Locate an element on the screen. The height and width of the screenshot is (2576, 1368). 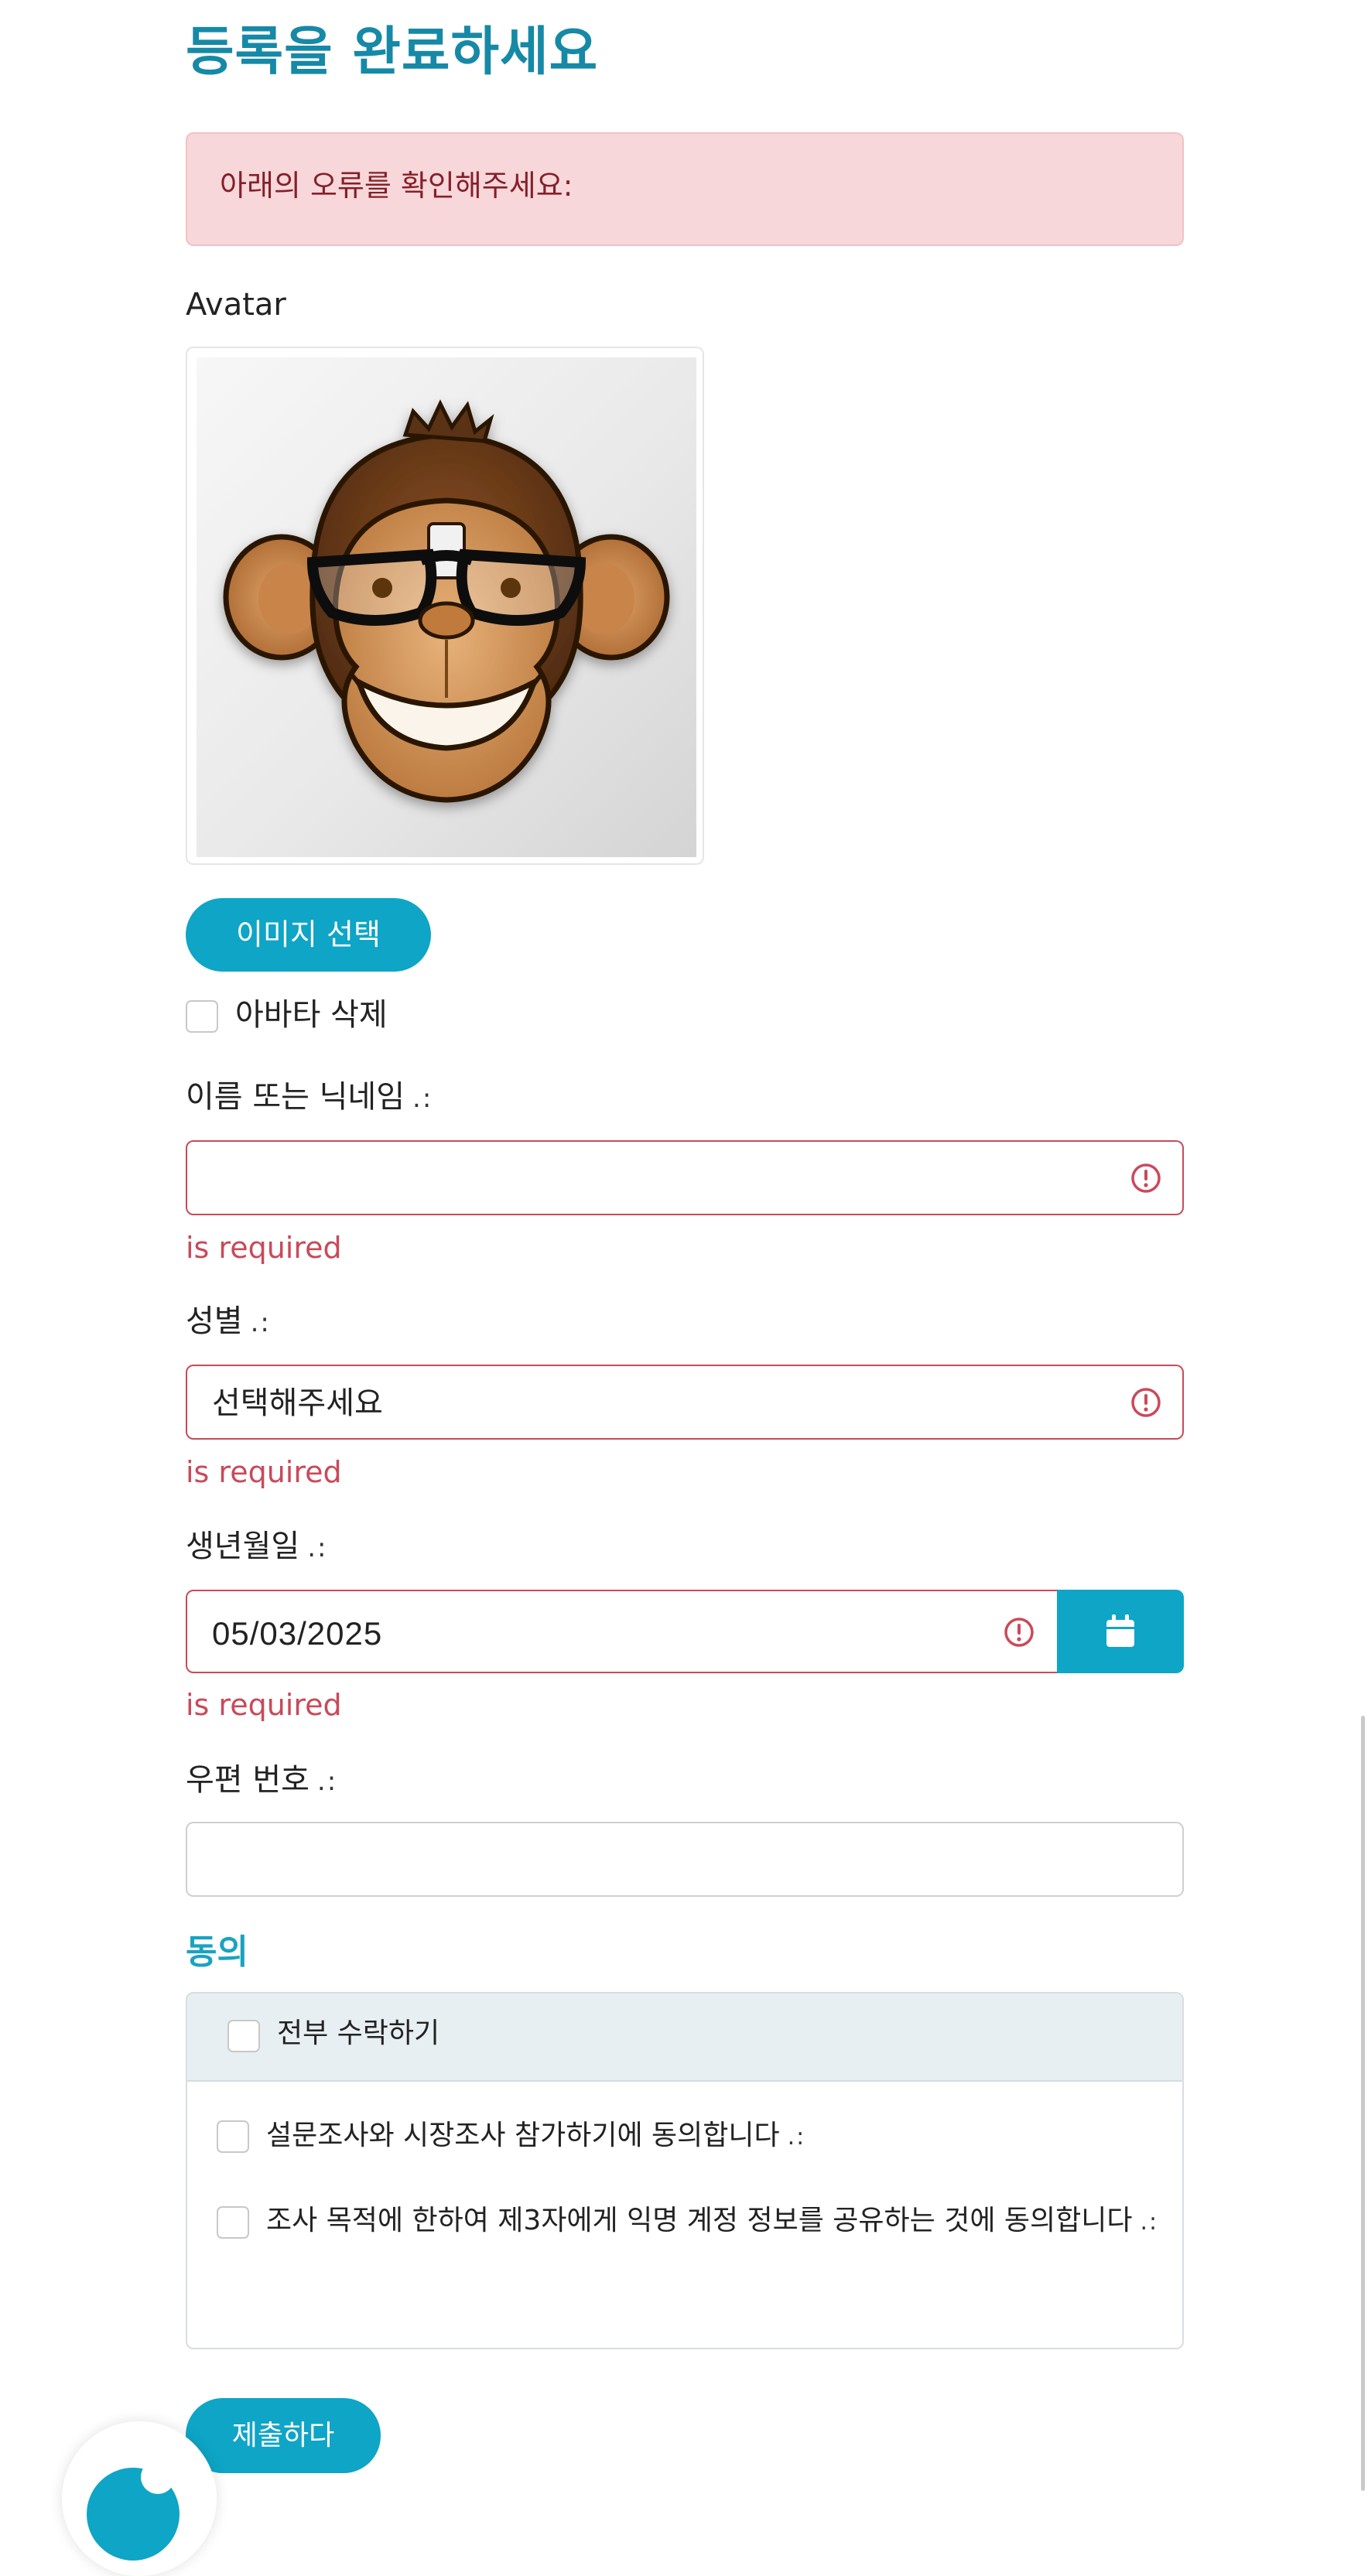
choose-image-button: 이미지 선택 is located at coordinates (309, 935).